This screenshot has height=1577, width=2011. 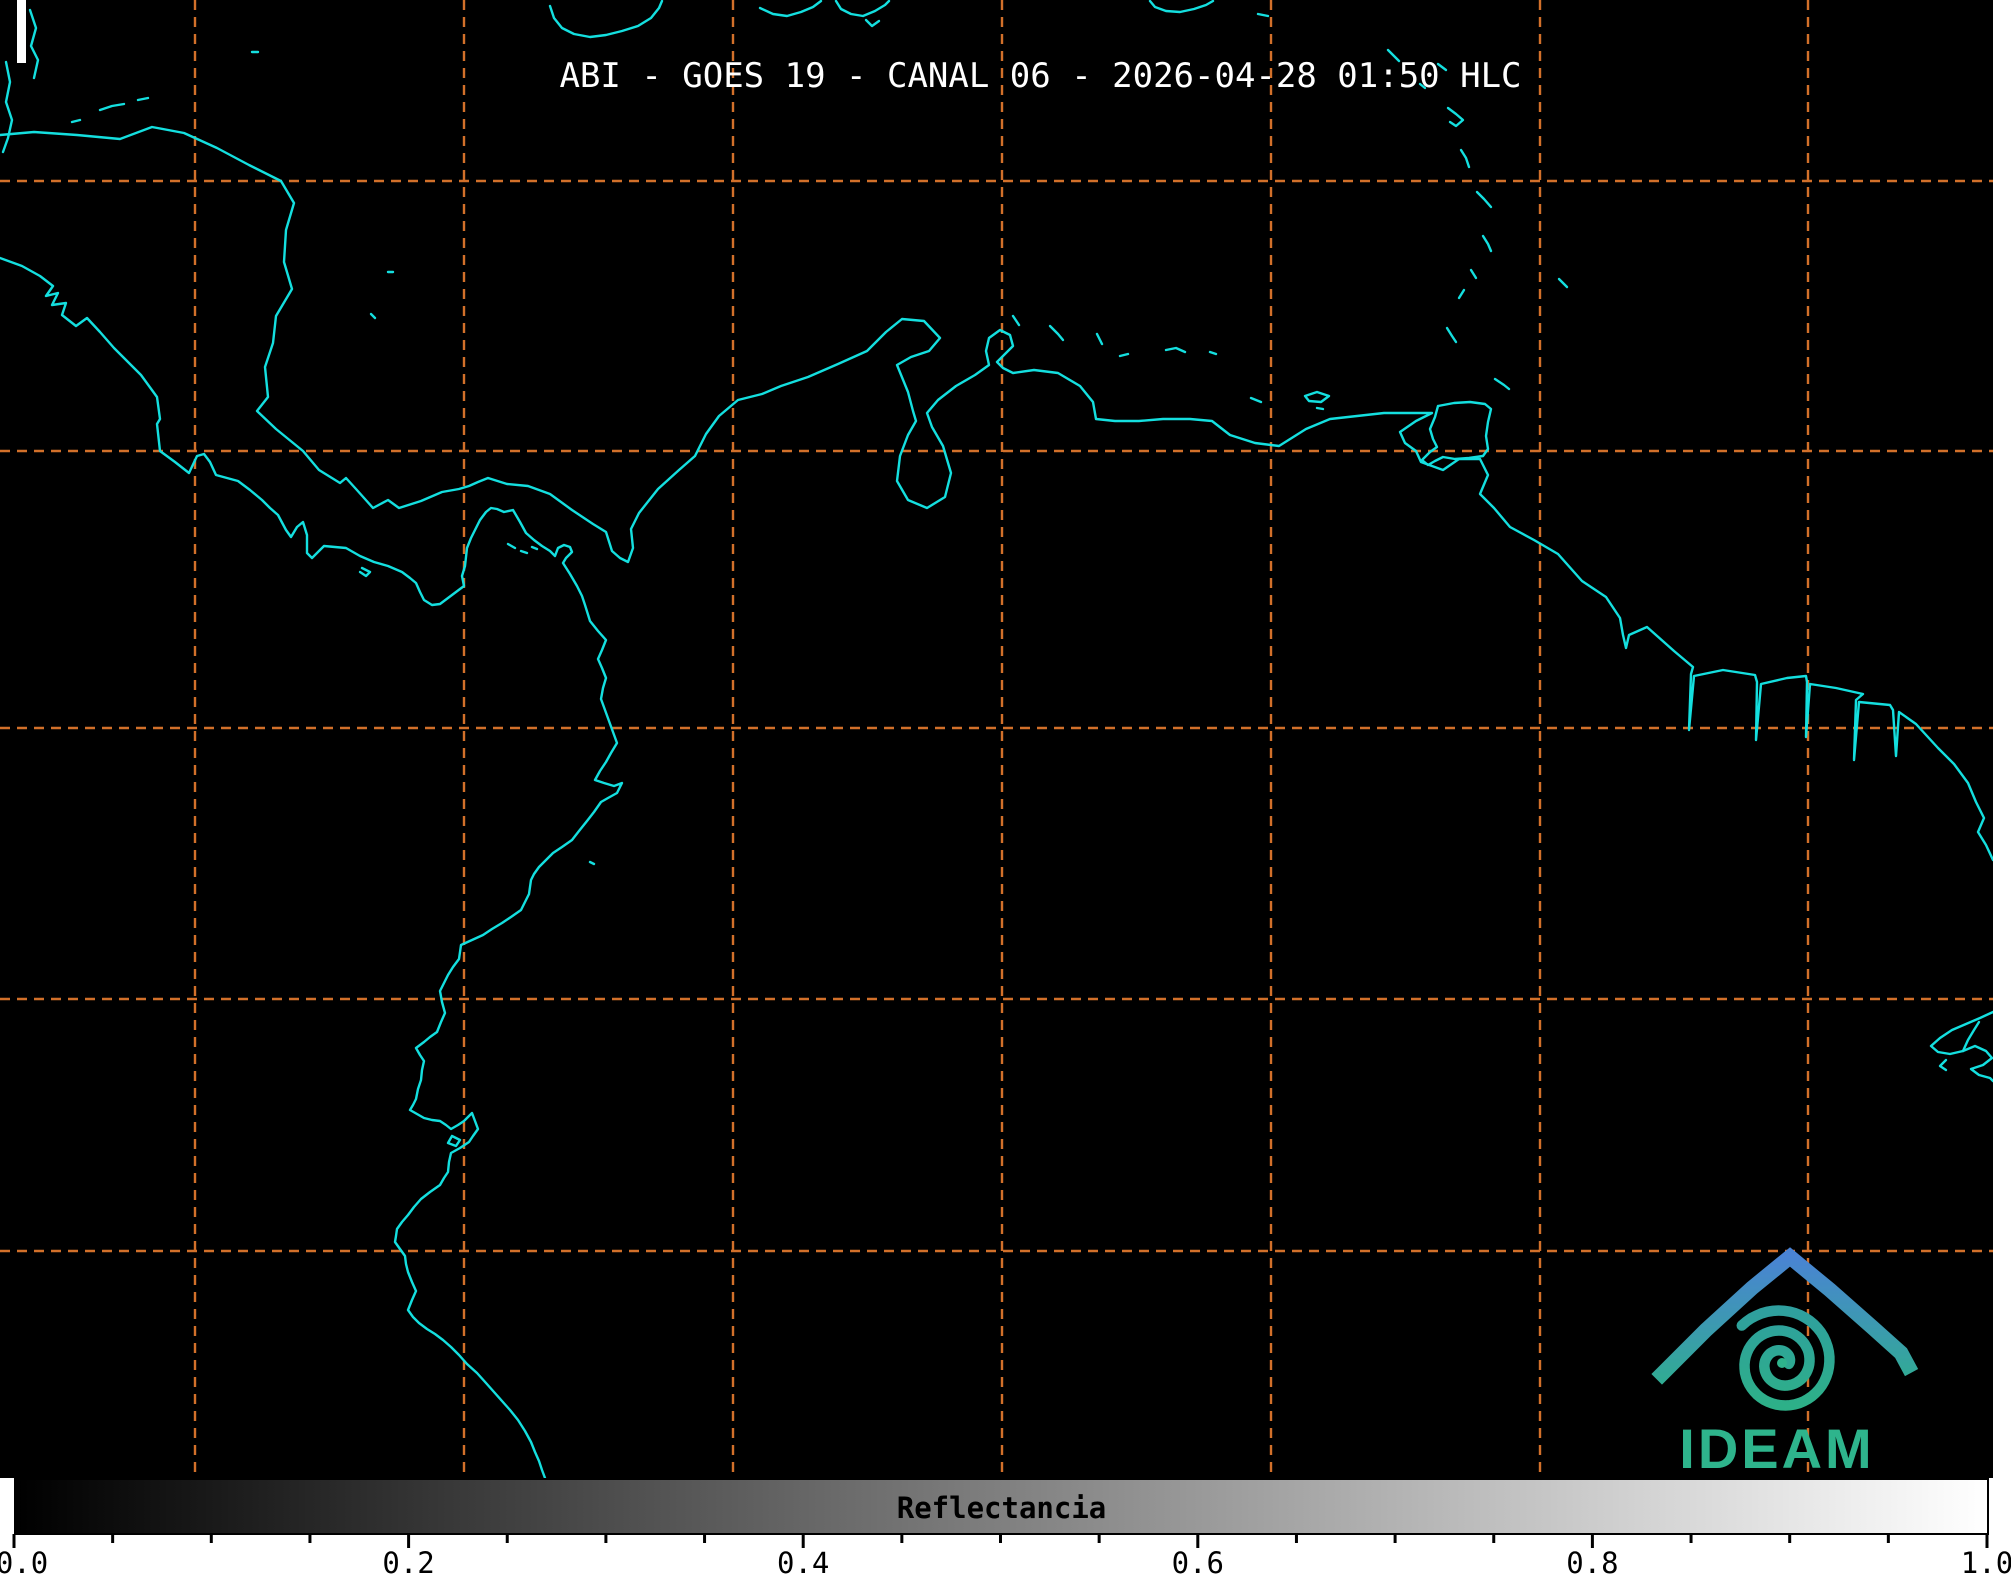 I want to click on colorbar-tick-label: 0.0, so click(x=24, y=1561).